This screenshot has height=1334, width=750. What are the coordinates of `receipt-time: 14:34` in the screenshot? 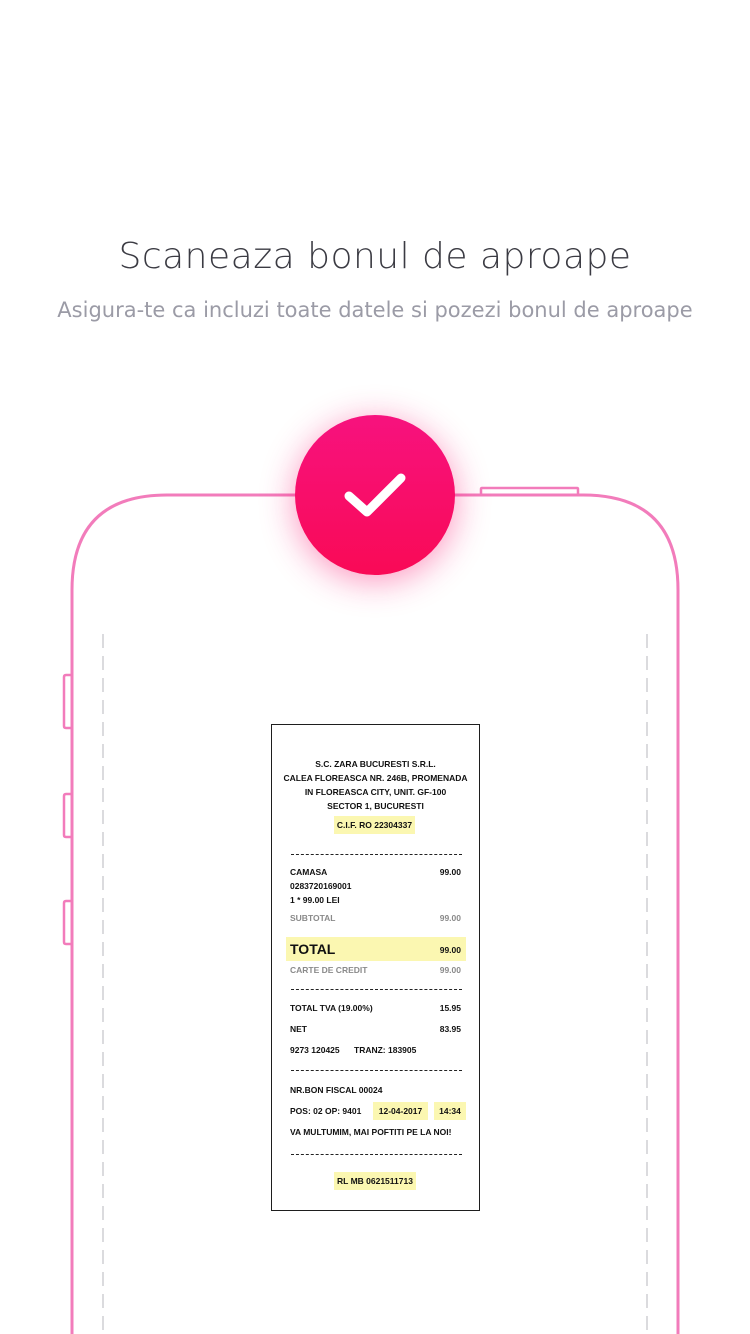 It's located at (450, 1111).